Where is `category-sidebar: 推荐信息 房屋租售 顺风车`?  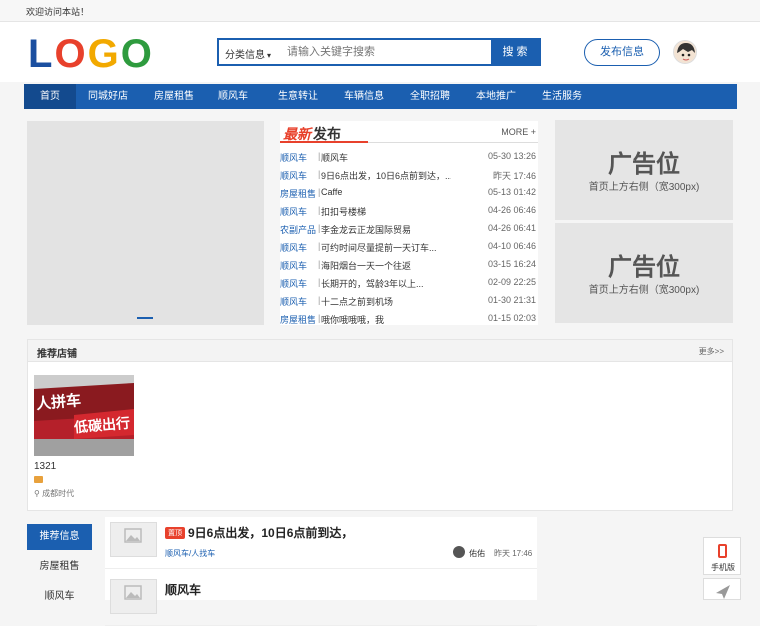
category-sidebar: 推荐信息 房屋租售 顺风车 is located at coordinates (59, 569).